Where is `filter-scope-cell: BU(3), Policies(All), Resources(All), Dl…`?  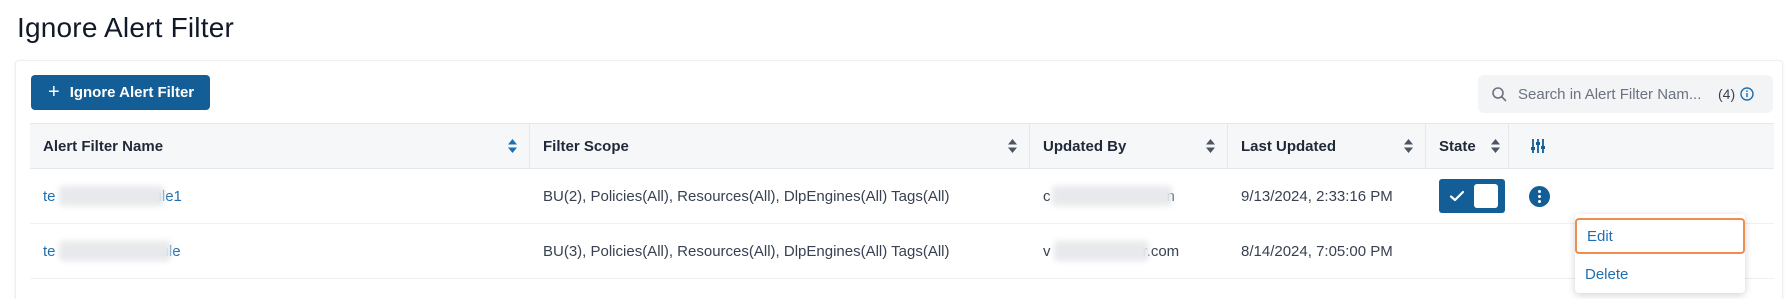
filter-scope-cell: BU(3), Policies(All), Resources(All), Dl… is located at coordinates (746, 251).